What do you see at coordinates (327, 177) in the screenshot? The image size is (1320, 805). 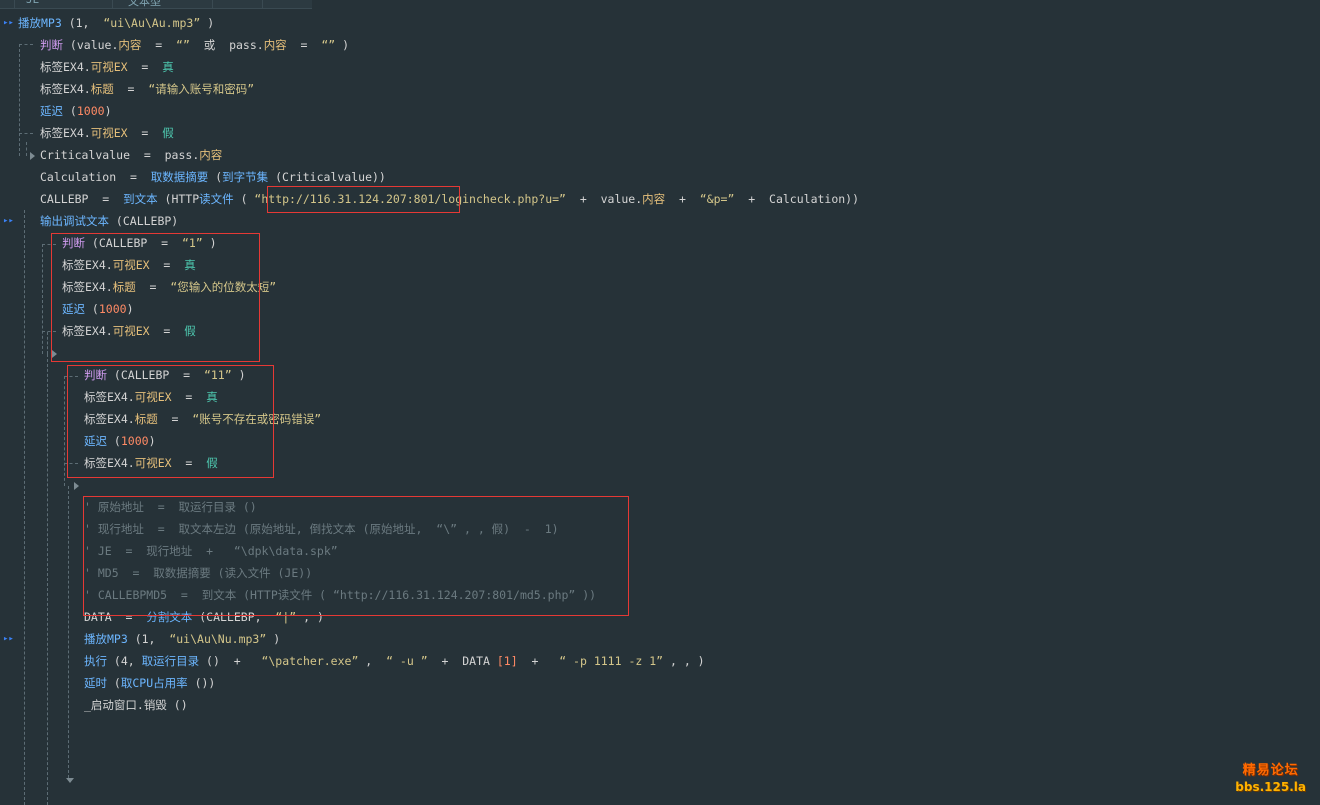 I see `code-text: (Criticalvalue))` at bounding box center [327, 177].